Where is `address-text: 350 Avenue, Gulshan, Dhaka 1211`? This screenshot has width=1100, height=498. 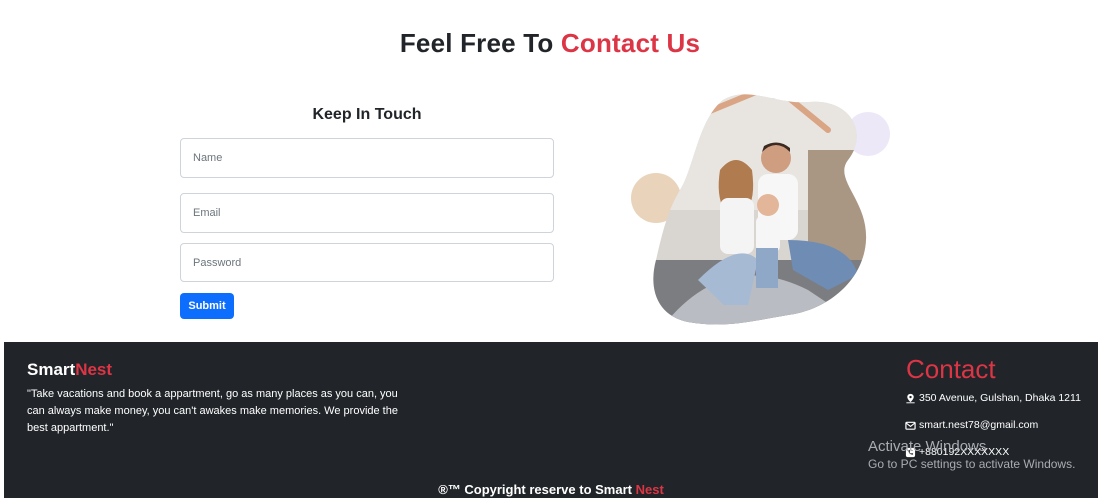 address-text: 350 Avenue, Gulshan, Dhaka 1211 is located at coordinates (1000, 398).